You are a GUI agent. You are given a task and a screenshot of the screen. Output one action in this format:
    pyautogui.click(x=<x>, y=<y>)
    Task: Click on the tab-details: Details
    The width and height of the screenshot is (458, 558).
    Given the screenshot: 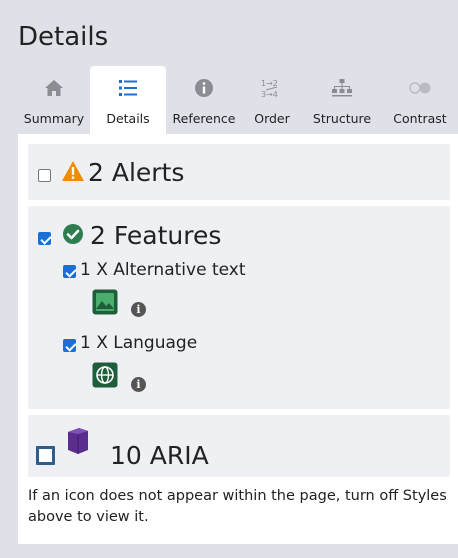 What is the action you would take?
    pyautogui.click(x=128, y=100)
    